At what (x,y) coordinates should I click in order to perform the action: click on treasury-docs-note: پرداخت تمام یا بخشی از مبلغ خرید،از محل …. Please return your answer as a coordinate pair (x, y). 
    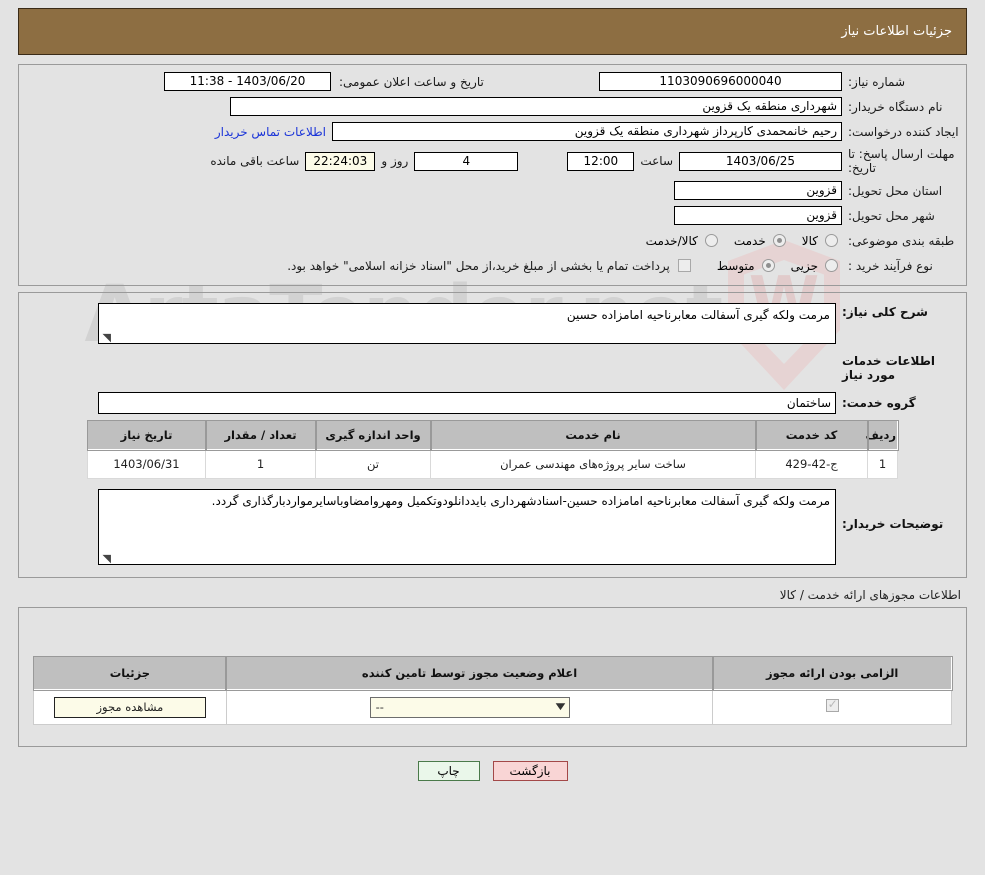
    Looking at the image, I should click on (478, 265).